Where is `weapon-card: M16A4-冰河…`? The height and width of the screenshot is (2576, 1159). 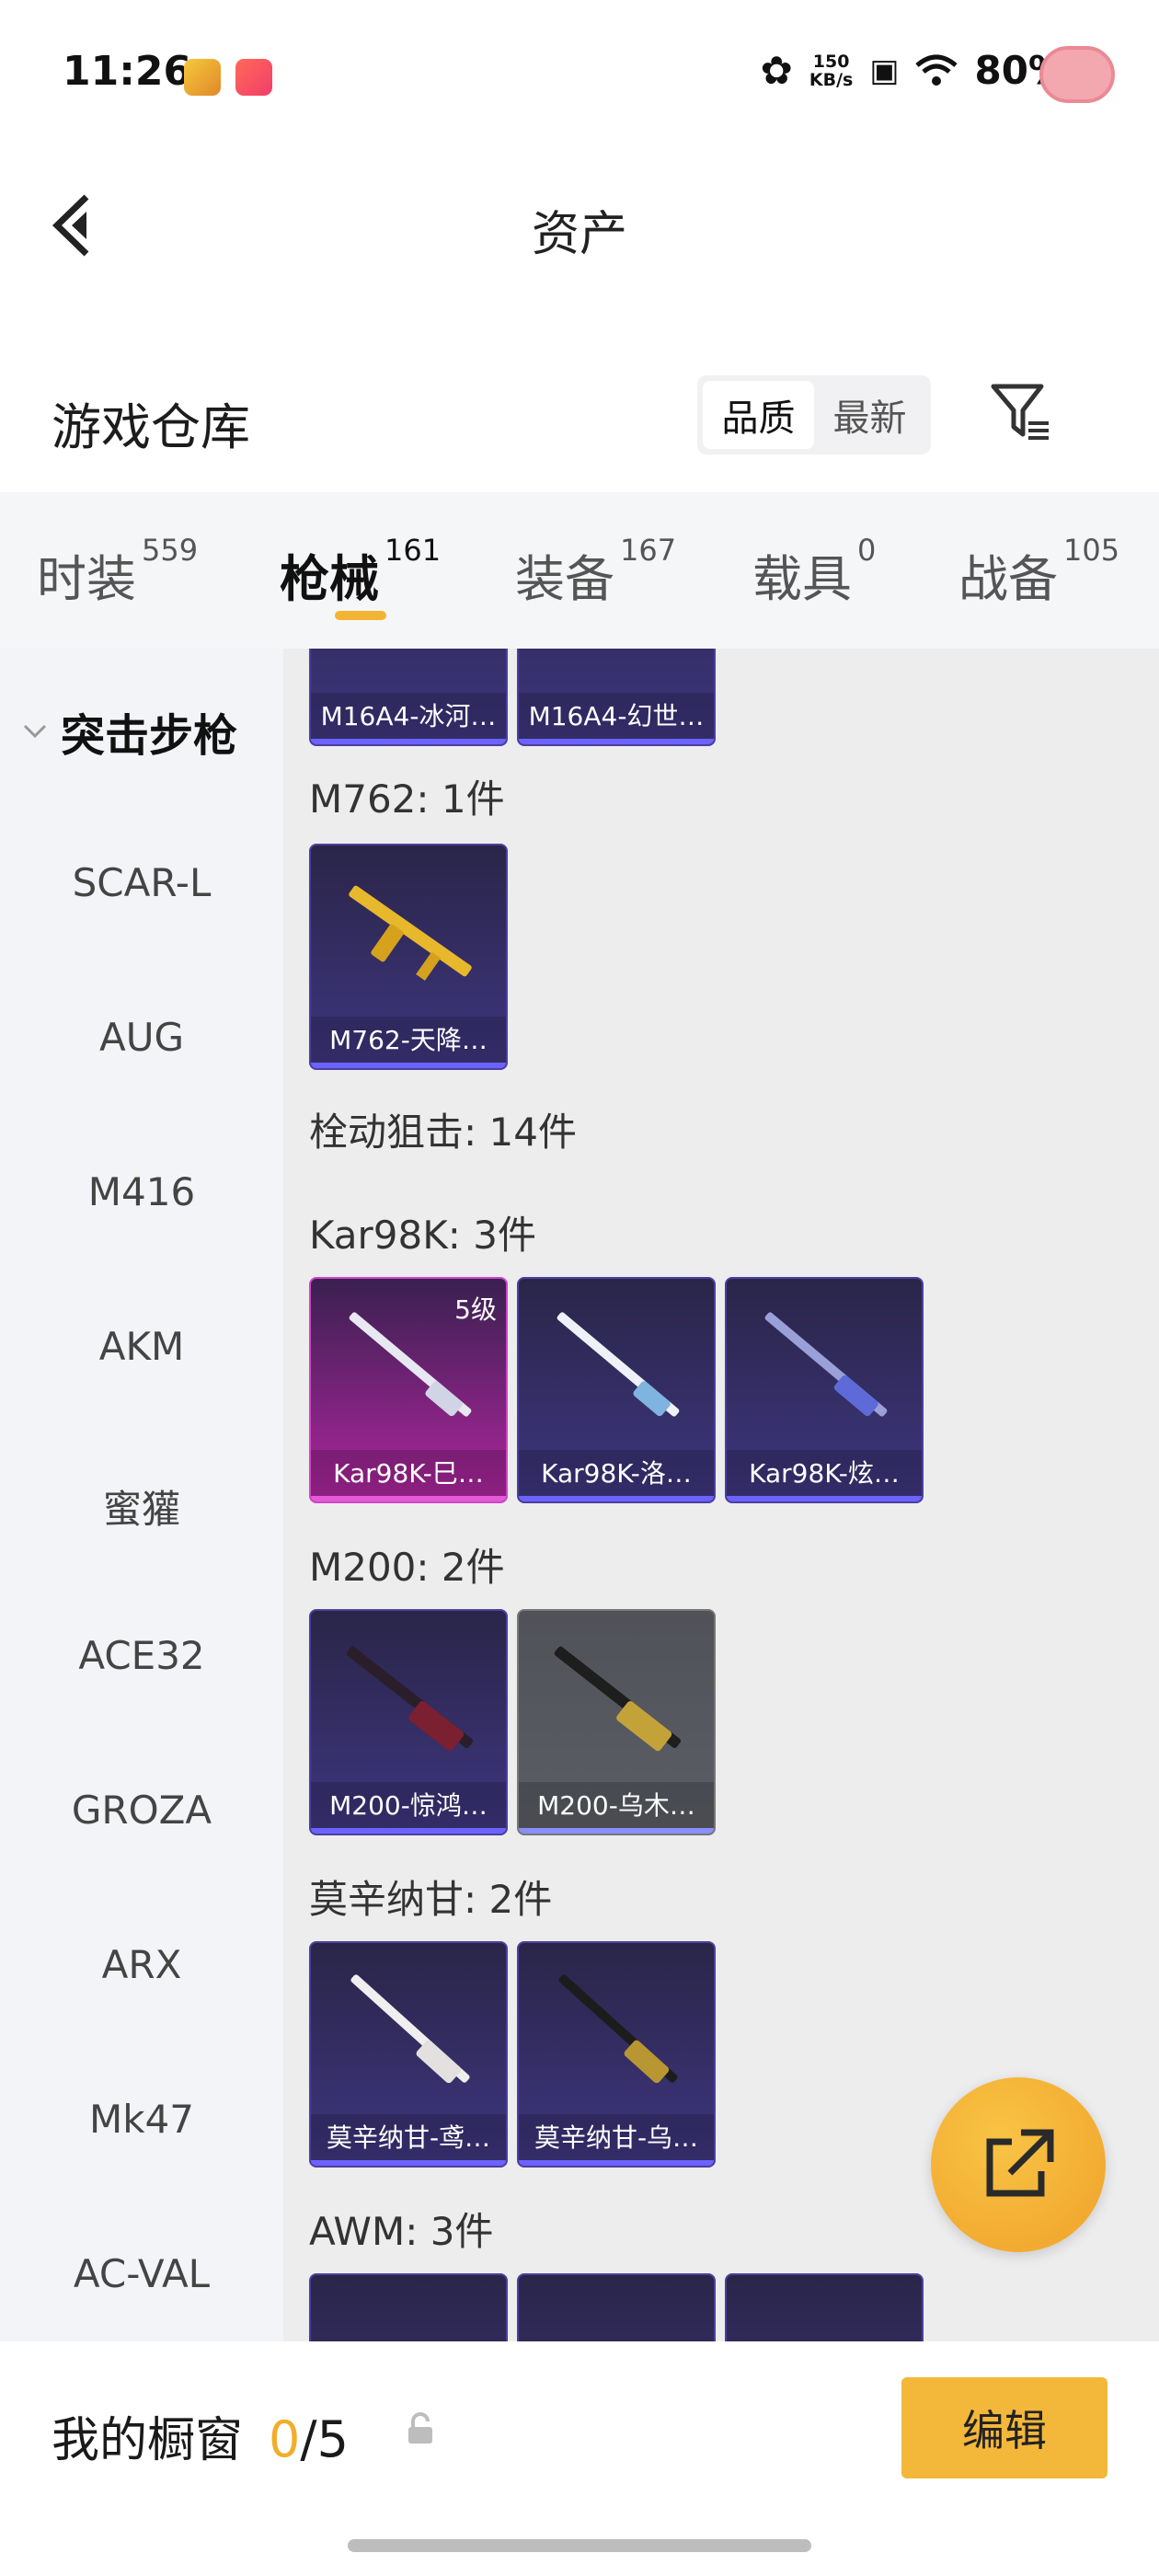
weapon-card: M16A4-冰河… is located at coordinates (408, 697).